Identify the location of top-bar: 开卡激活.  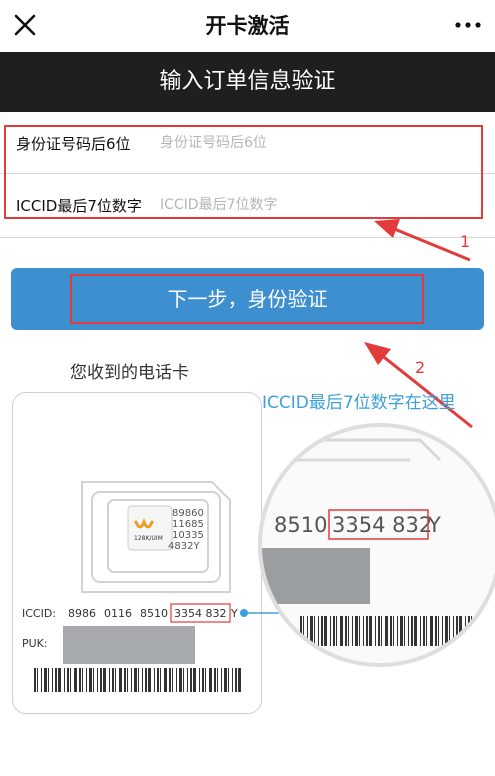
(247, 26).